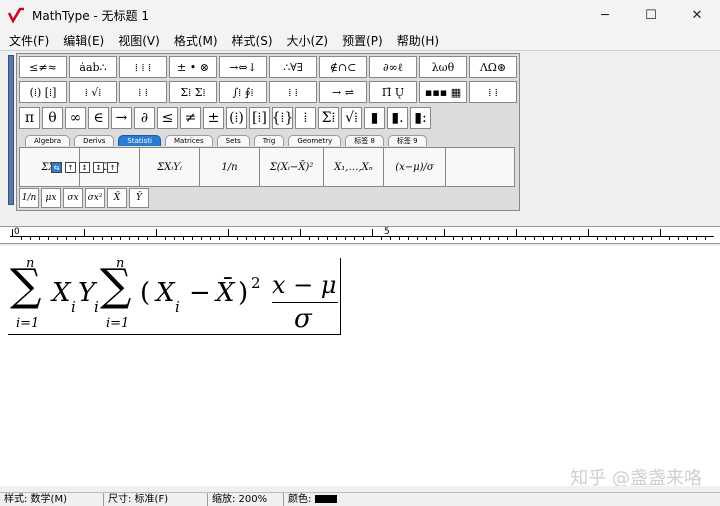 The height and width of the screenshot is (506, 720). What do you see at coordinates (56, 167) in the screenshot?
I see `nudge-button-1: ⇆` at bounding box center [56, 167].